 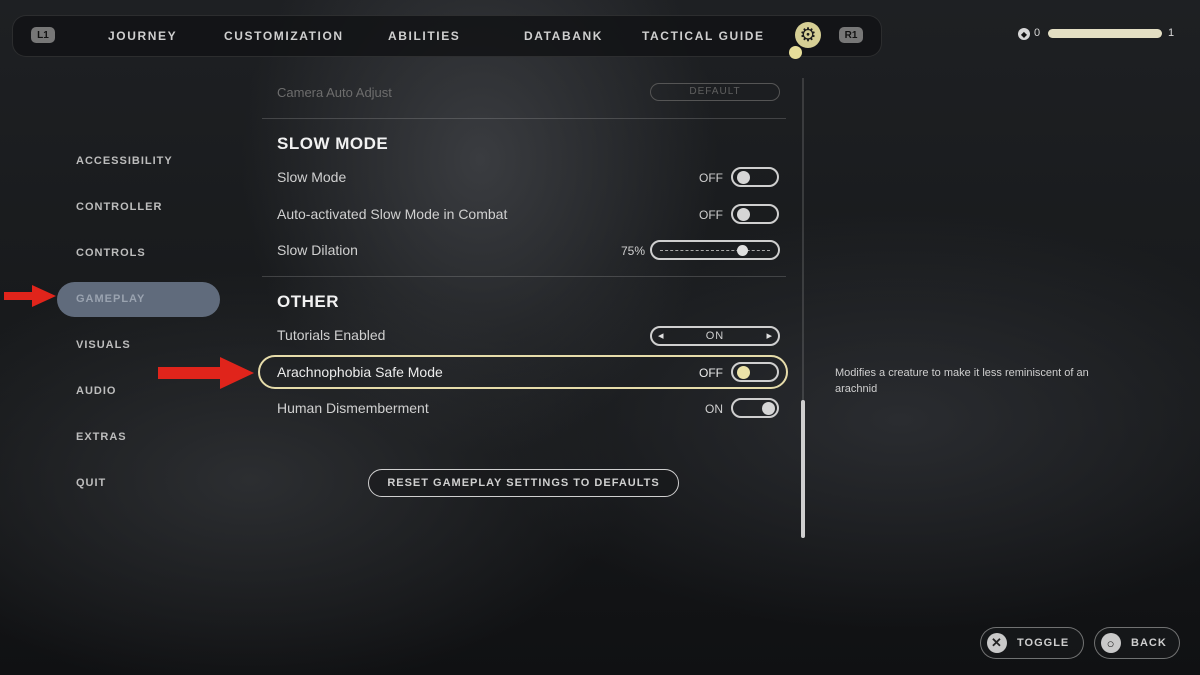 I want to click on xp-right-value: 1, so click(x=1171, y=33).